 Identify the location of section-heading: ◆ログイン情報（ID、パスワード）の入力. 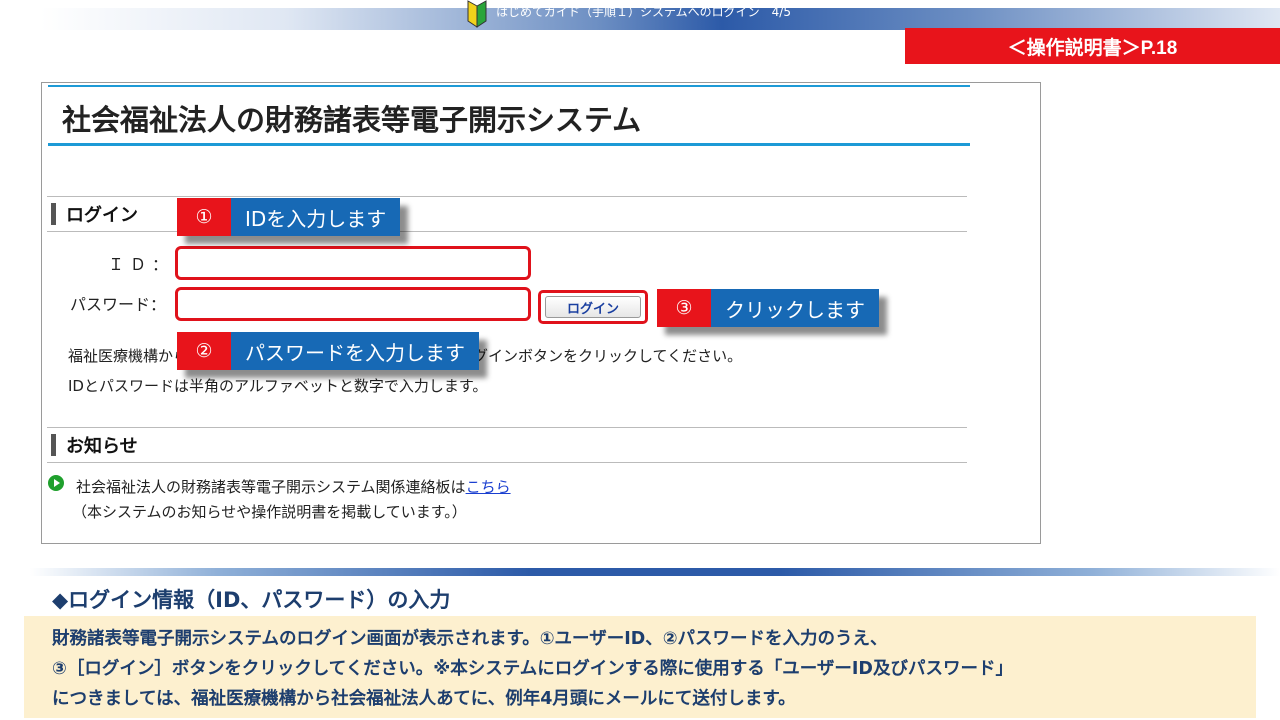
(251, 600).